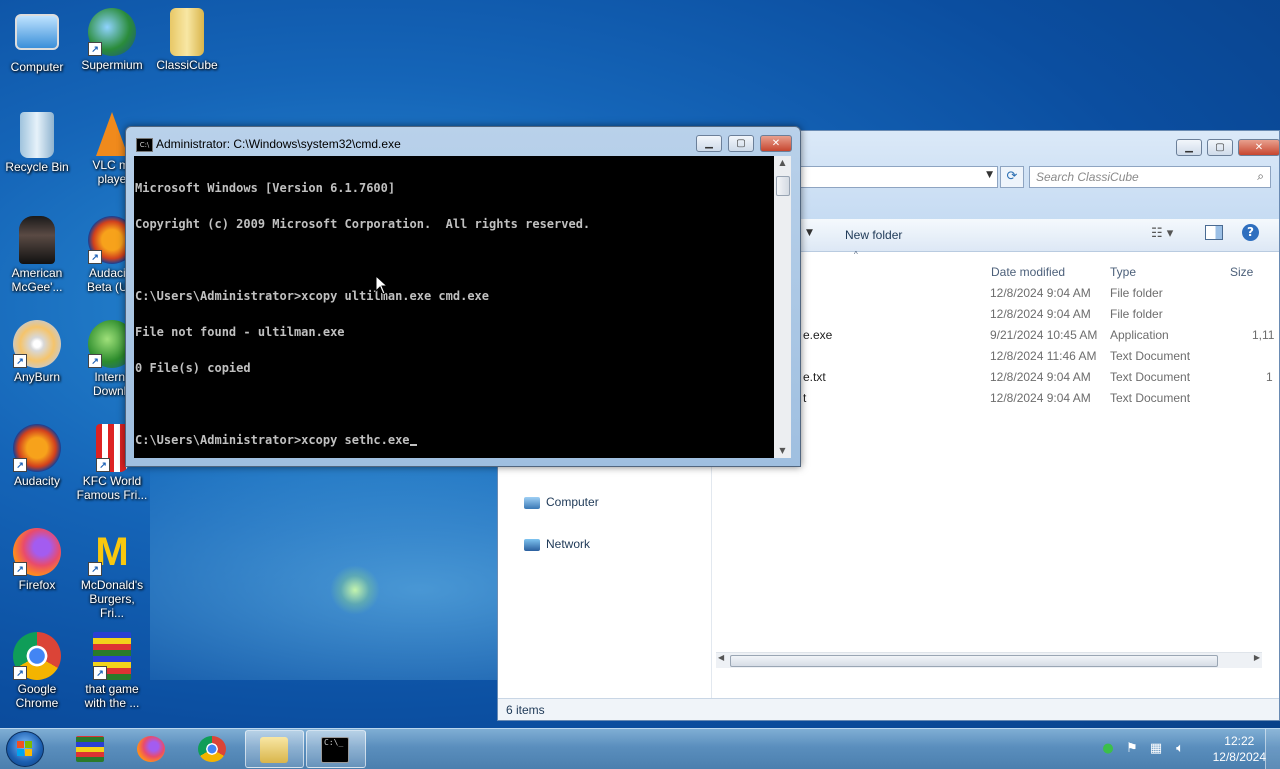  I want to click on mouse-pointer-icon, so click(382, 285).